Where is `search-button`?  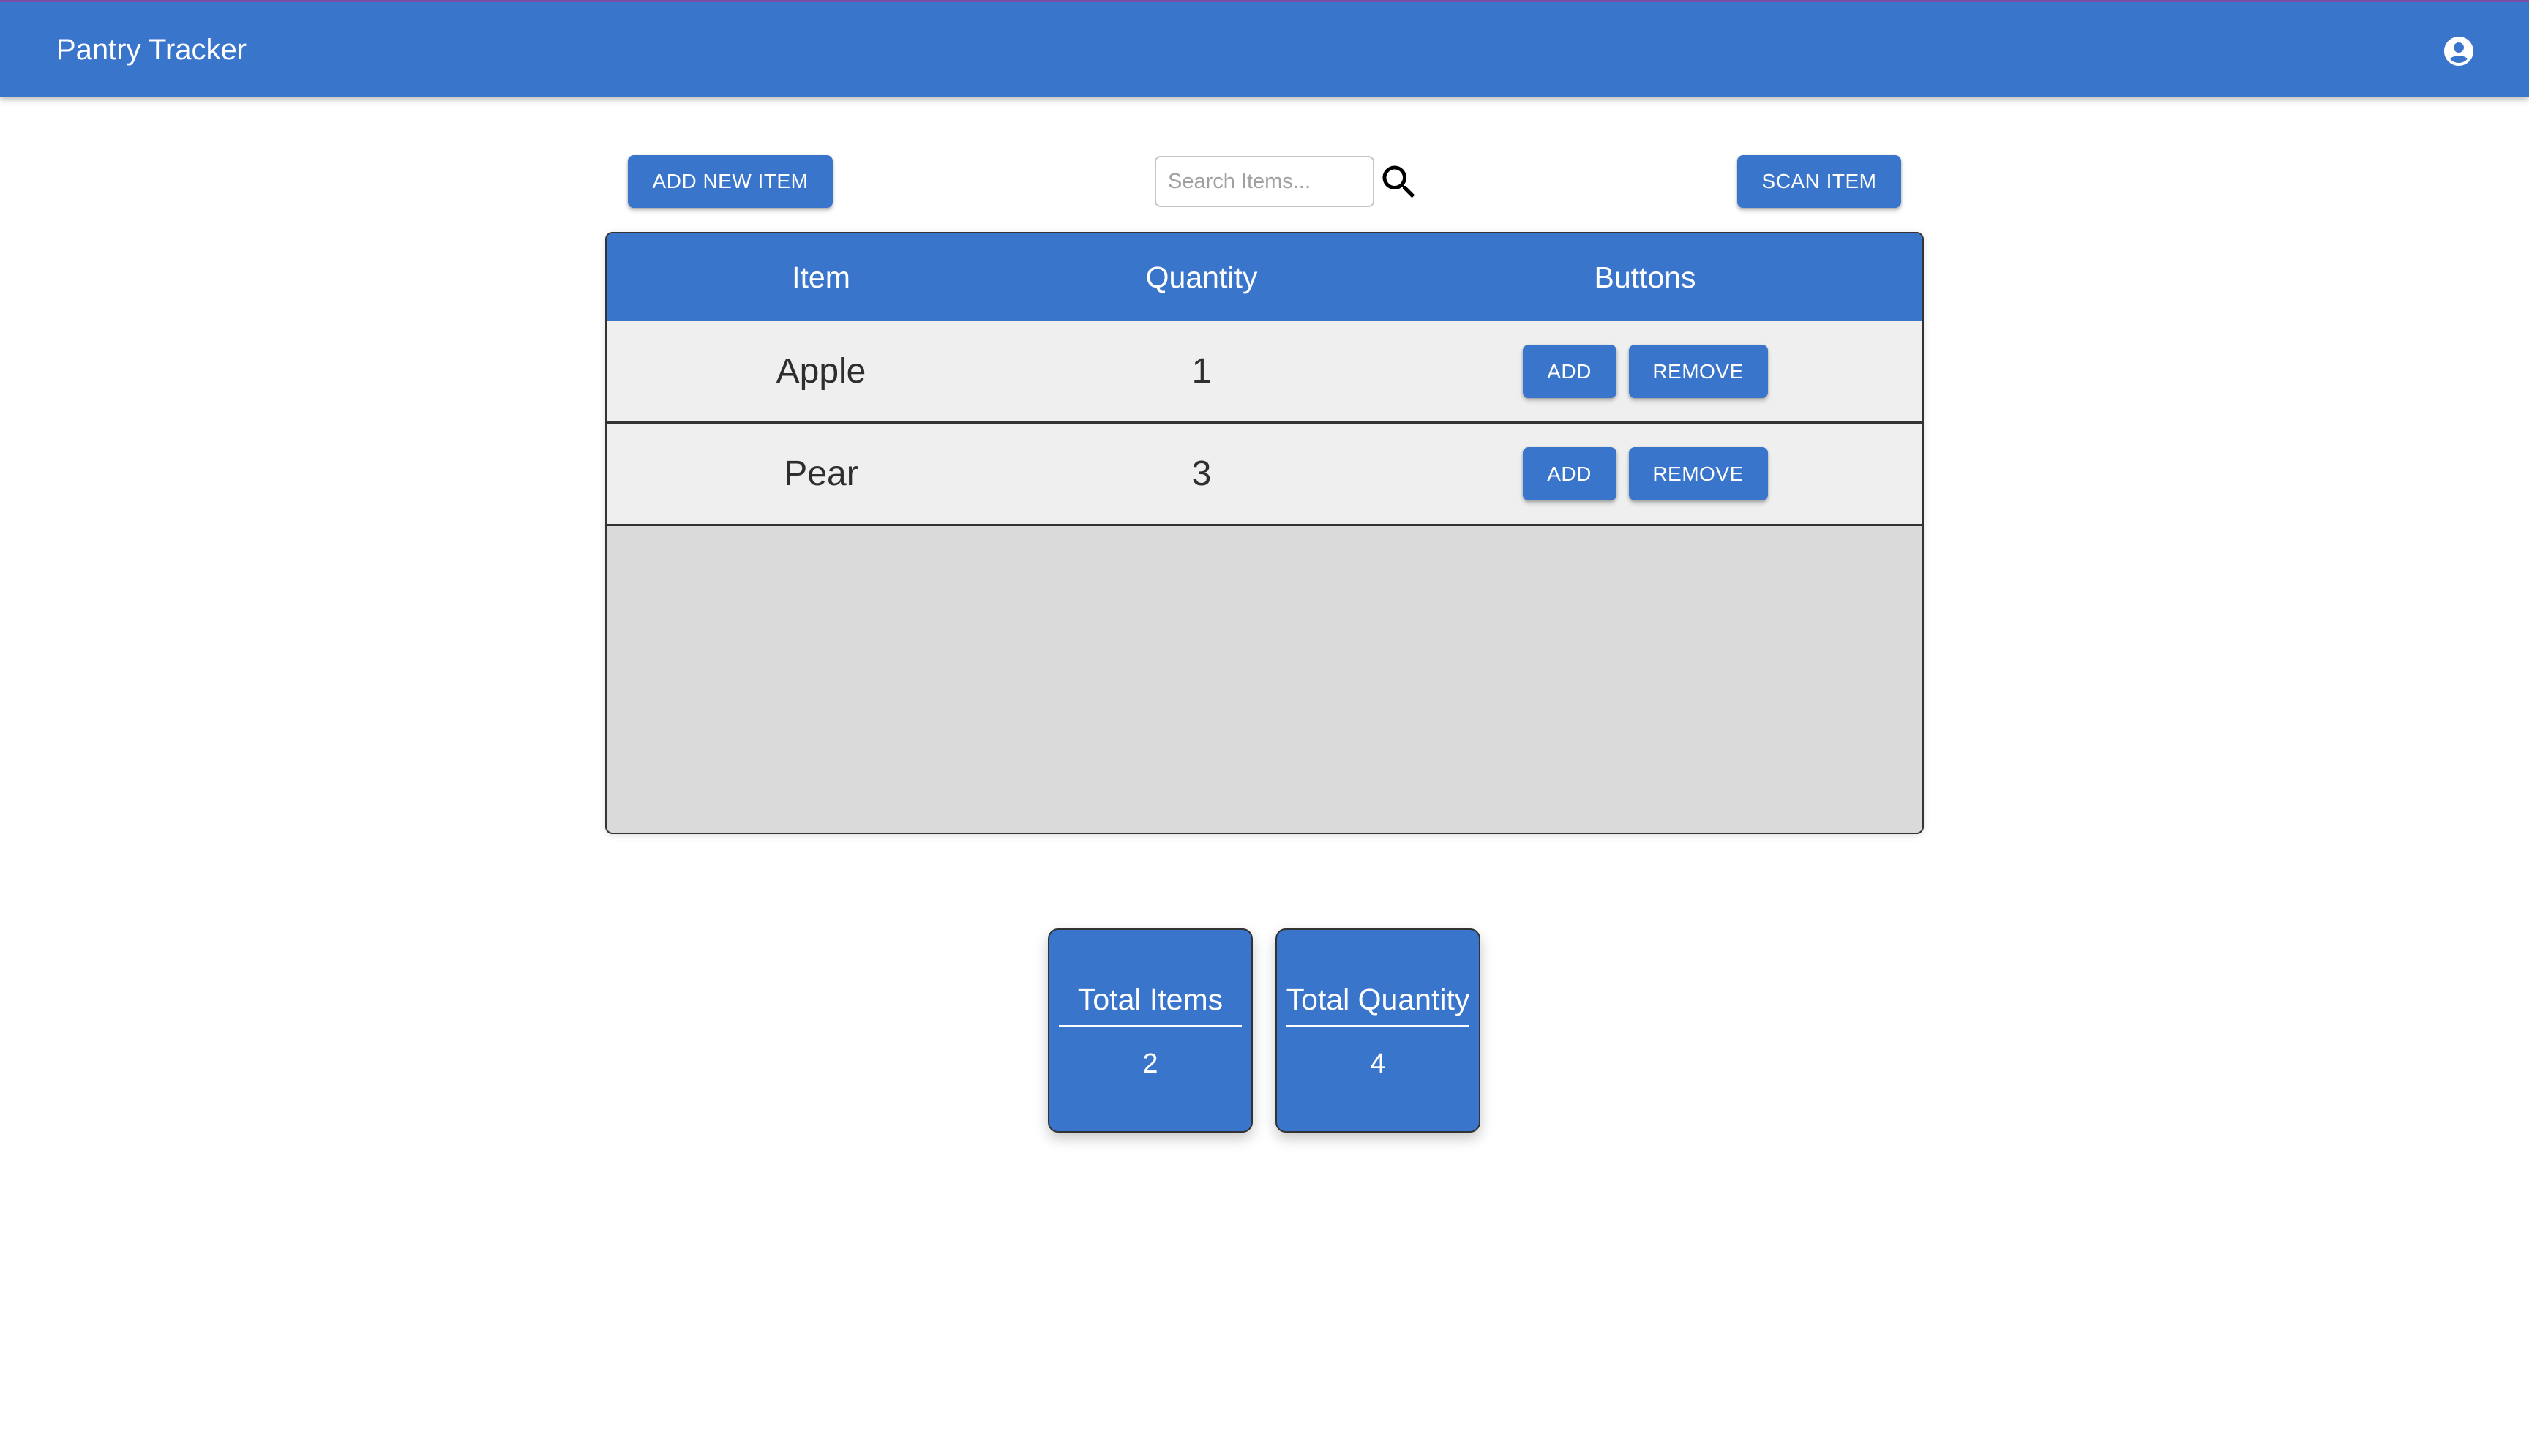
search-button is located at coordinates (1399, 182).